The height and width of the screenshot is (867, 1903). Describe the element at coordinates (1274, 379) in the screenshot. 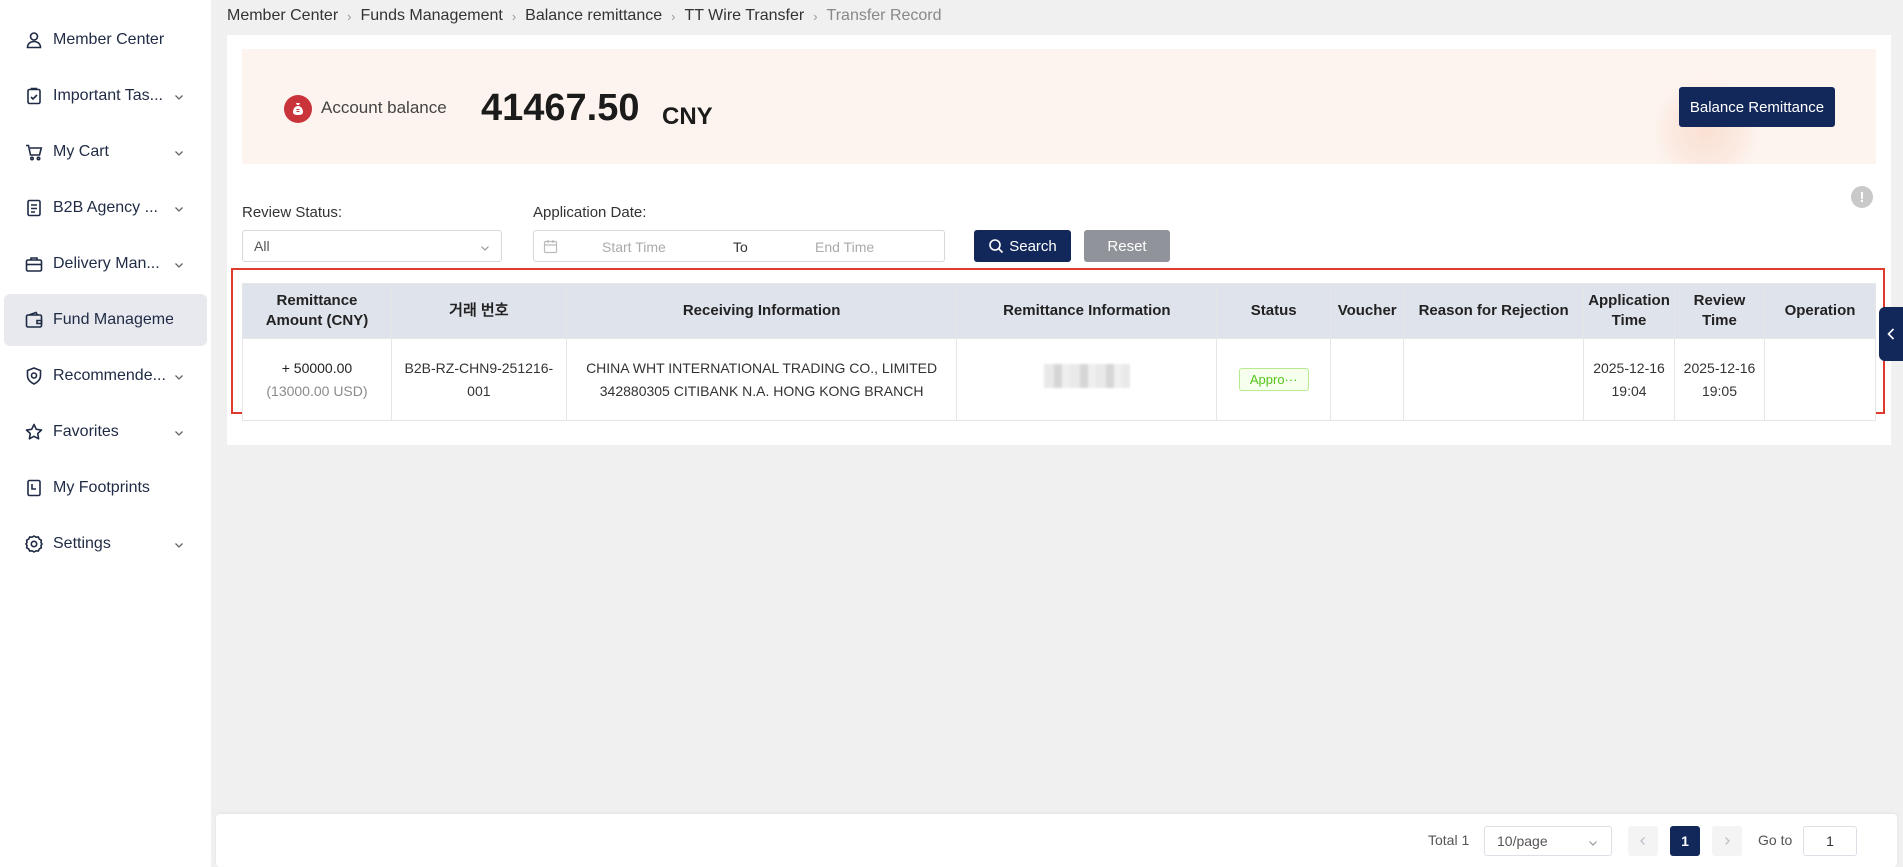

I see `status-cell: Appro···` at that location.